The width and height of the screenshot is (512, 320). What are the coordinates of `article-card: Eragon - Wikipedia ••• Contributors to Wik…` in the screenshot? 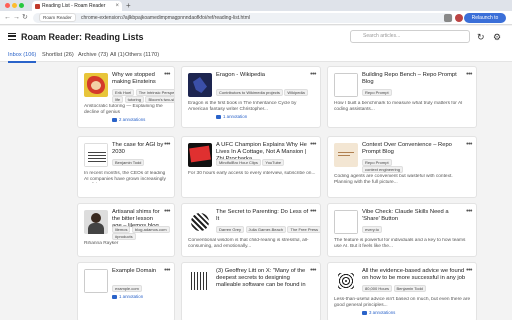 It's located at (251, 97).